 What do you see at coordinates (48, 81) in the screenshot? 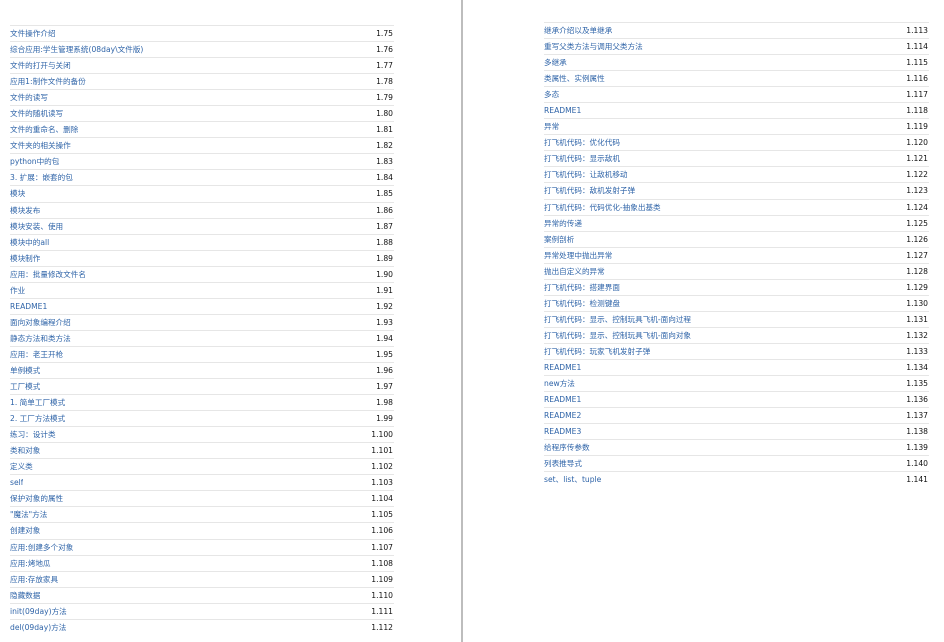
I see `toc-entry-title: 应用1:制作文件的备份` at bounding box center [48, 81].